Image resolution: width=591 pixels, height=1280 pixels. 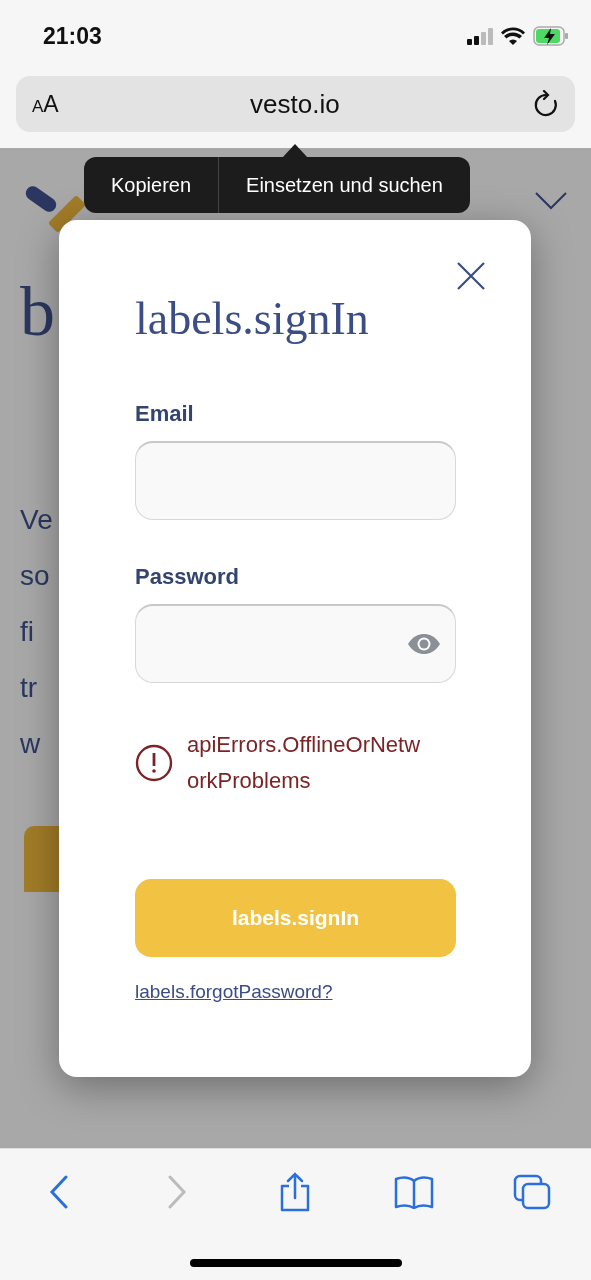 What do you see at coordinates (30, 743) in the screenshot?
I see `paragraph-text: w` at bounding box center [30, 743].